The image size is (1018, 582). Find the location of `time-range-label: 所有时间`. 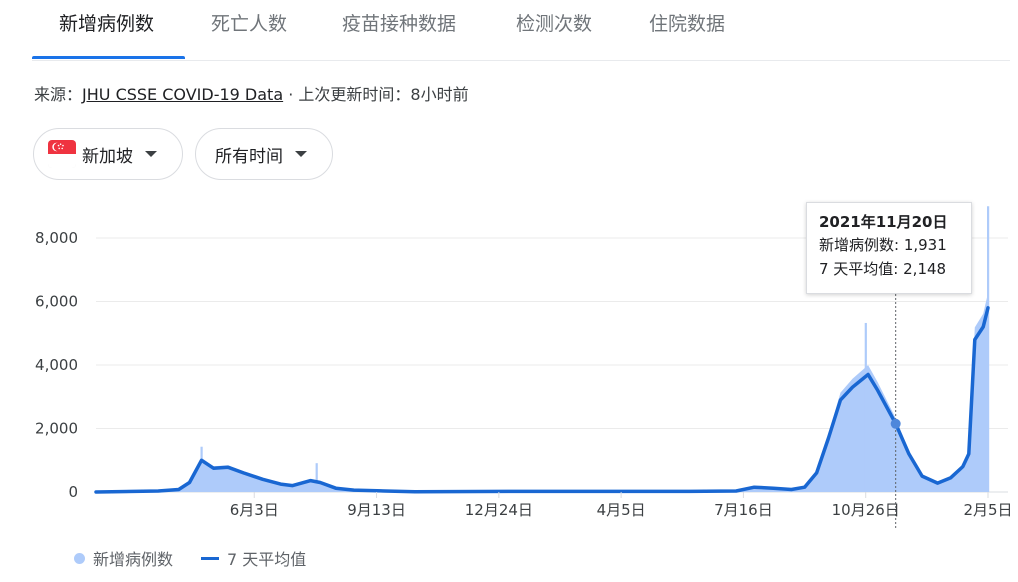

time-range-label: 所有时间 is located at coordinates (249, 156).